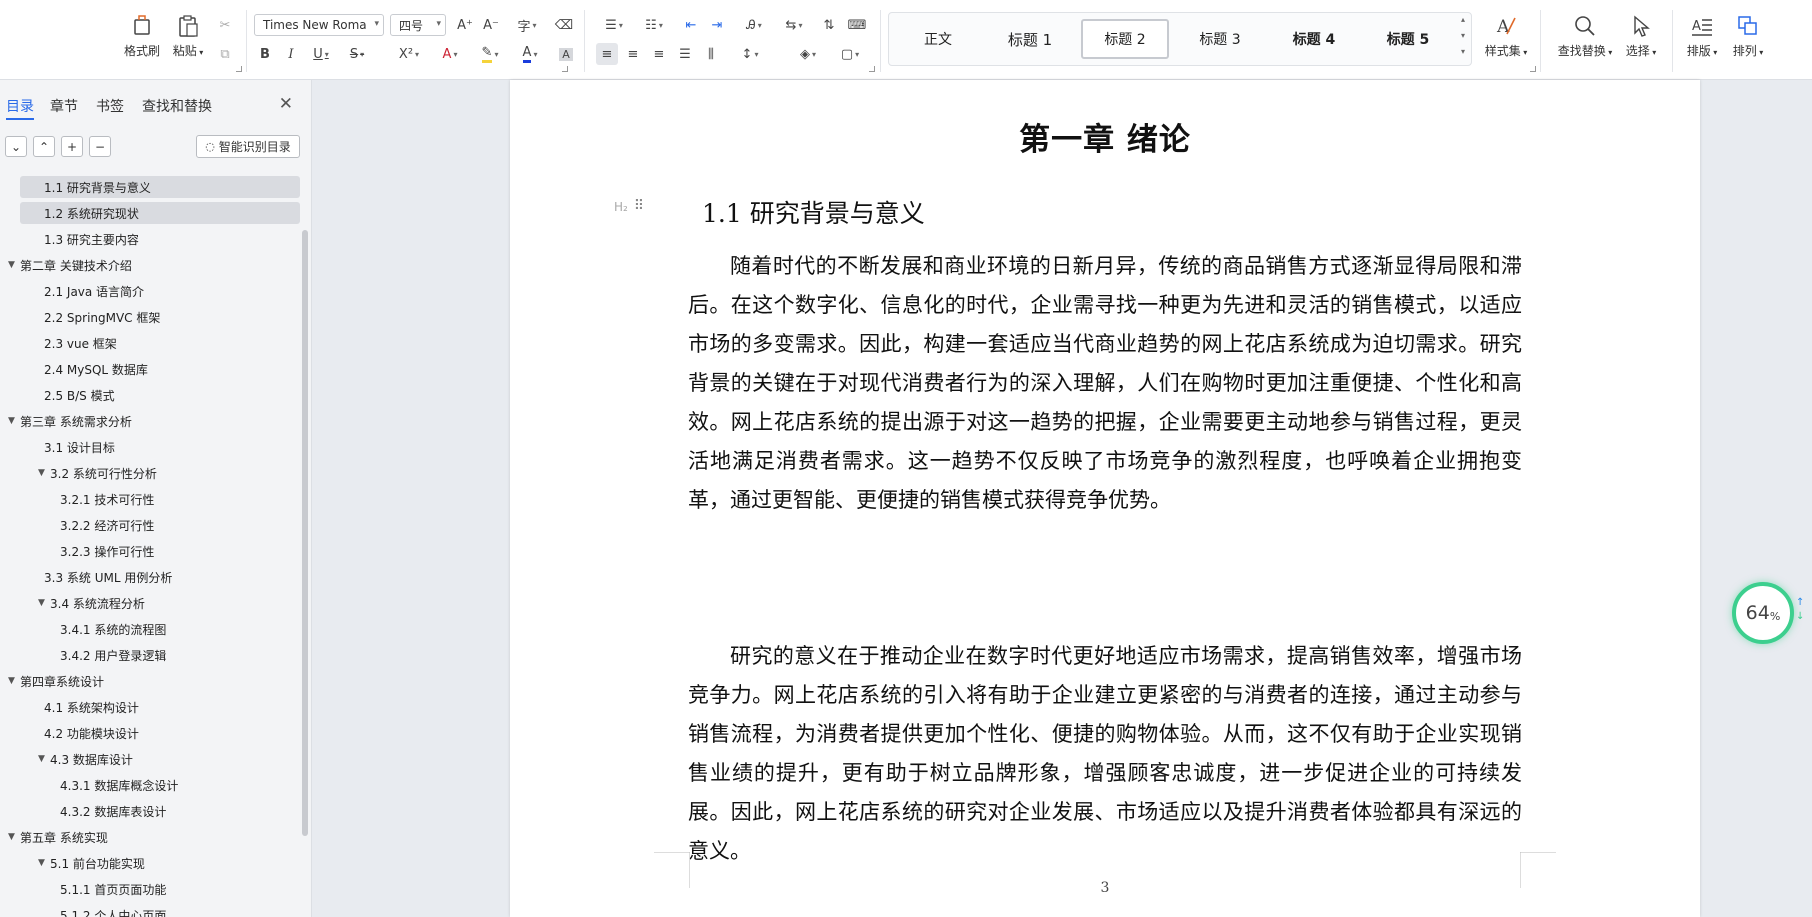 The width and height of the screenshot is (1812, 917). I want to click on phonetic-guide-button: 字 ▾, so click(527, 25).